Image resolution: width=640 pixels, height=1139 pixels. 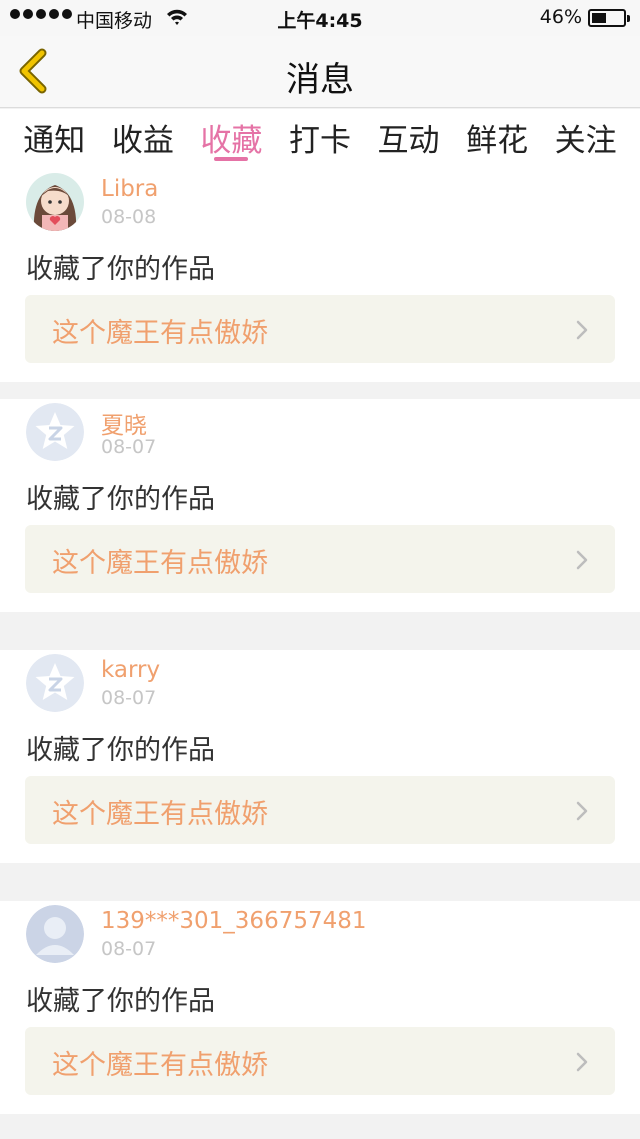 I want to click on tab-bar: 通知 收益 收藏 打卡 互动 鲜花 关注, so click(x=320, y=139).